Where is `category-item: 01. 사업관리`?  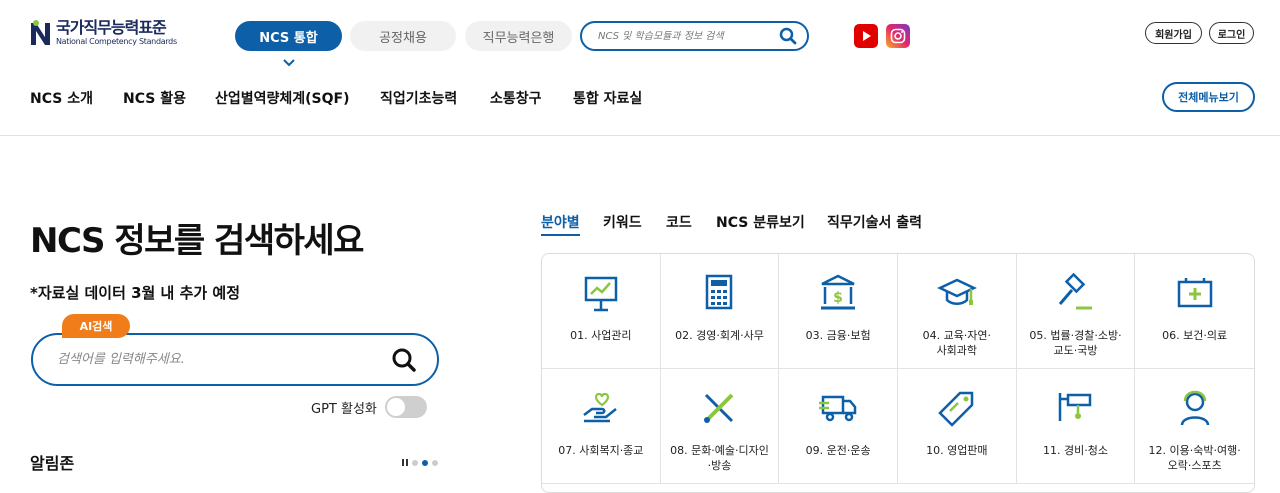
category-item: 01. 사업관리 is located at coordinates (601, 311).